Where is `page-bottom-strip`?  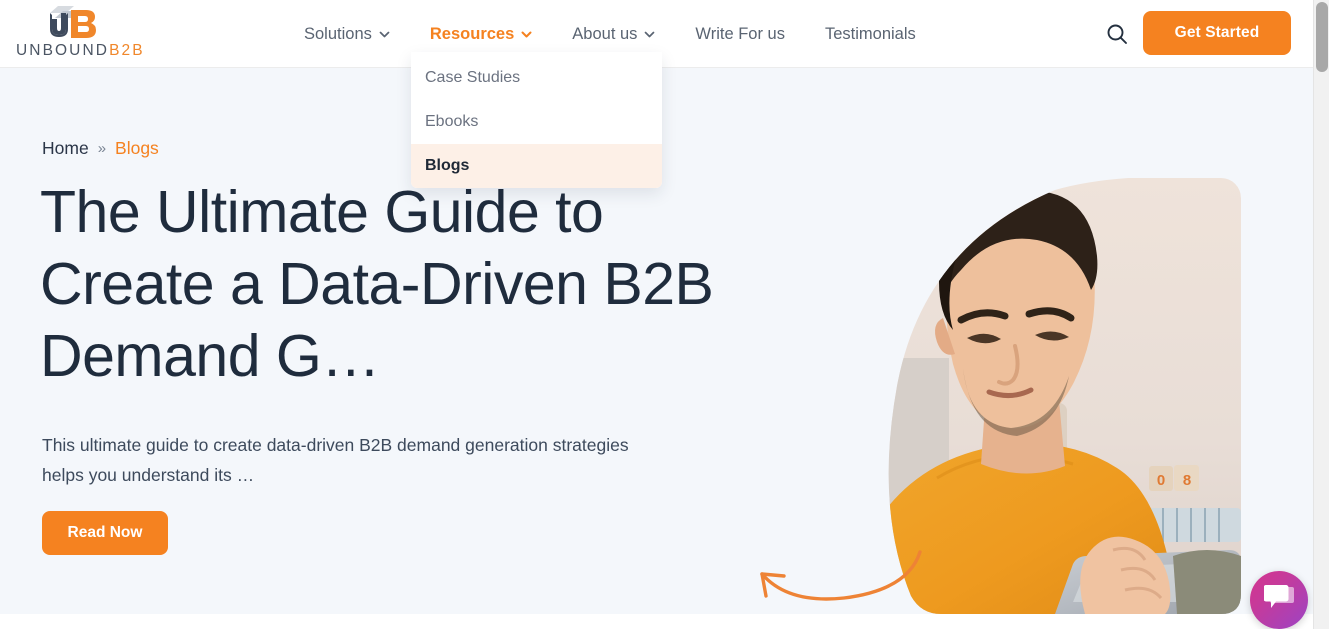
page-bottom-strip is located at coordinates (656, 621).